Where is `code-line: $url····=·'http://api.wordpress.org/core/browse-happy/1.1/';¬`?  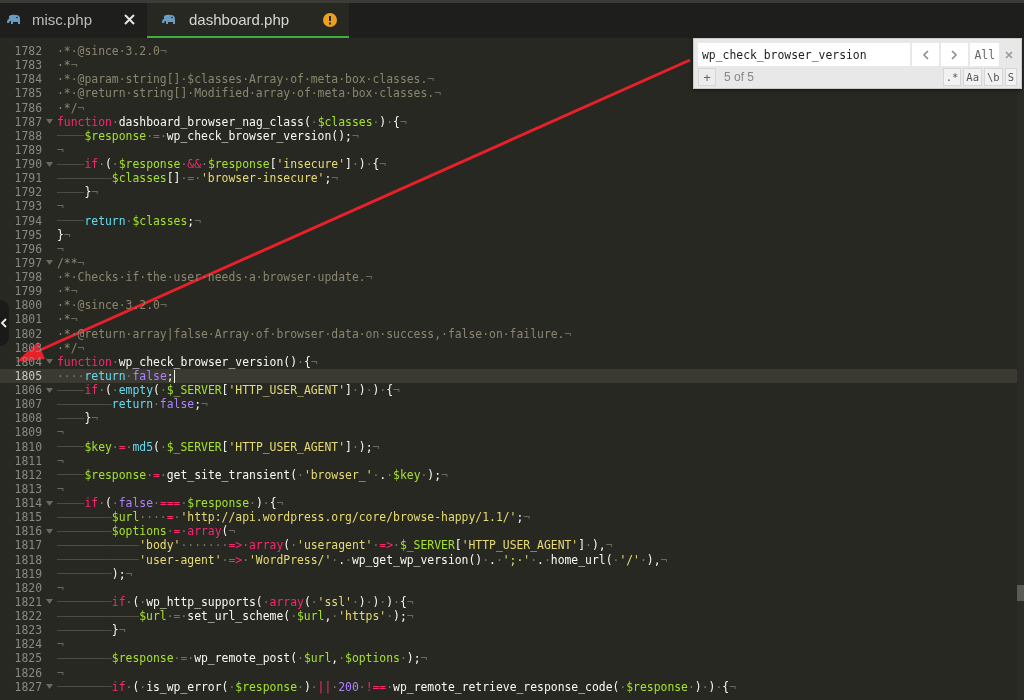
code-line: $url····=·'http://api.wordpress.org/core/browse-happy/1.1/';¬ is located at coordinates (294, 517).